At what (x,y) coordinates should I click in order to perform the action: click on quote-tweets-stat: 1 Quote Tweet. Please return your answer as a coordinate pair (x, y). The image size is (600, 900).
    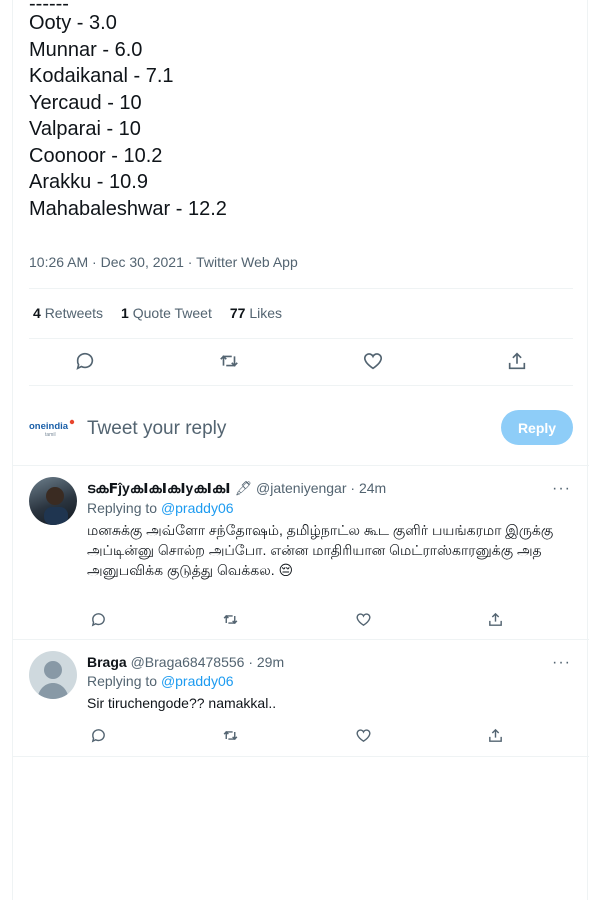
    Looking at the image, I should click on (166, 313).